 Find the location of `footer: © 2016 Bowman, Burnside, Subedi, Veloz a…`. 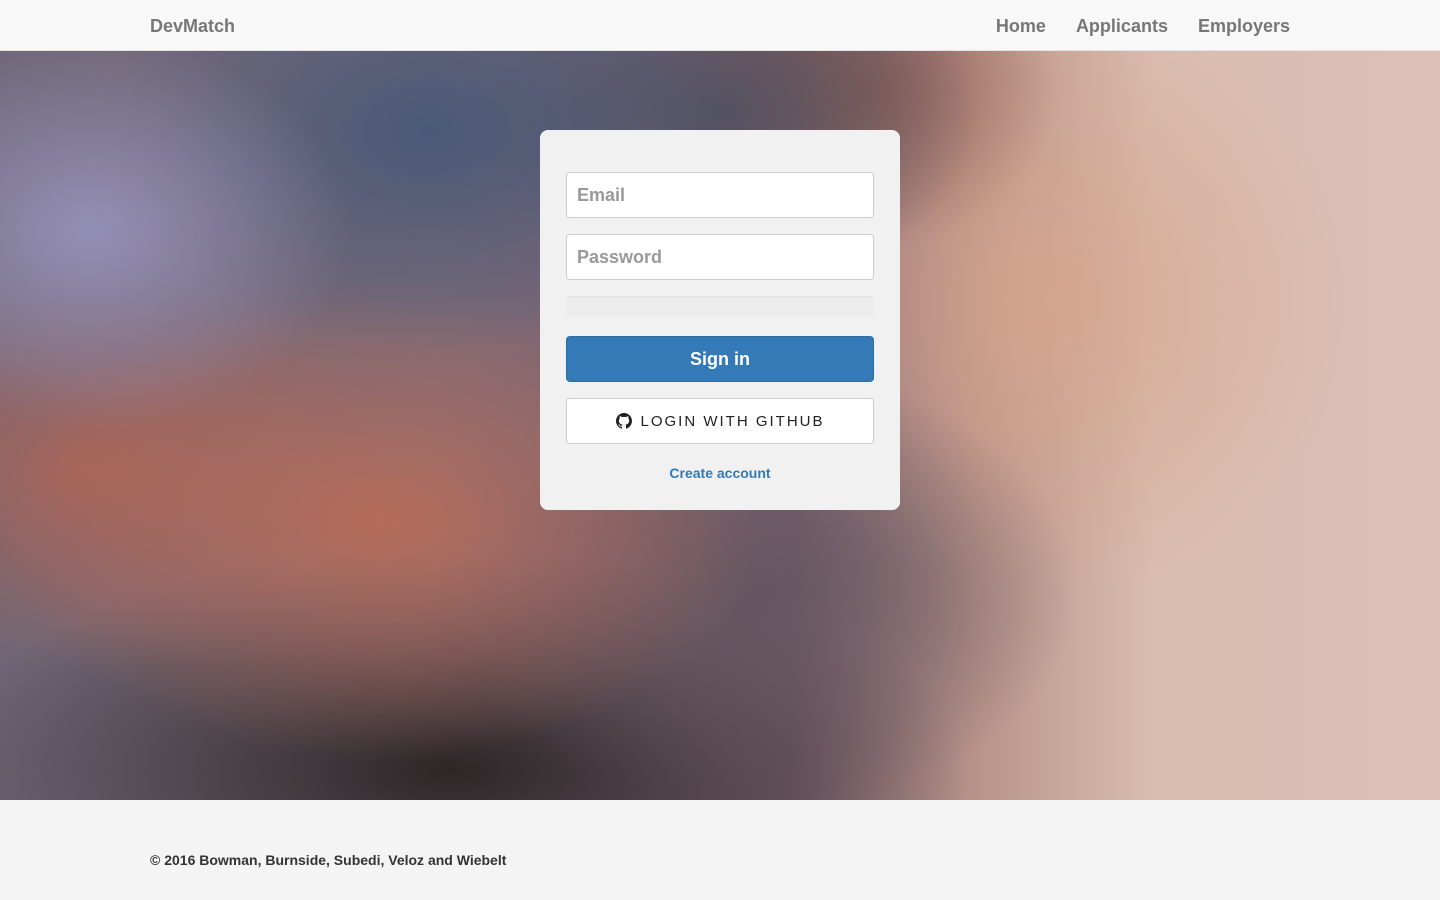

footer: © 2016 Bowman, Burnside, Subedi, Veloz a… is located at coordinates (720, 850).